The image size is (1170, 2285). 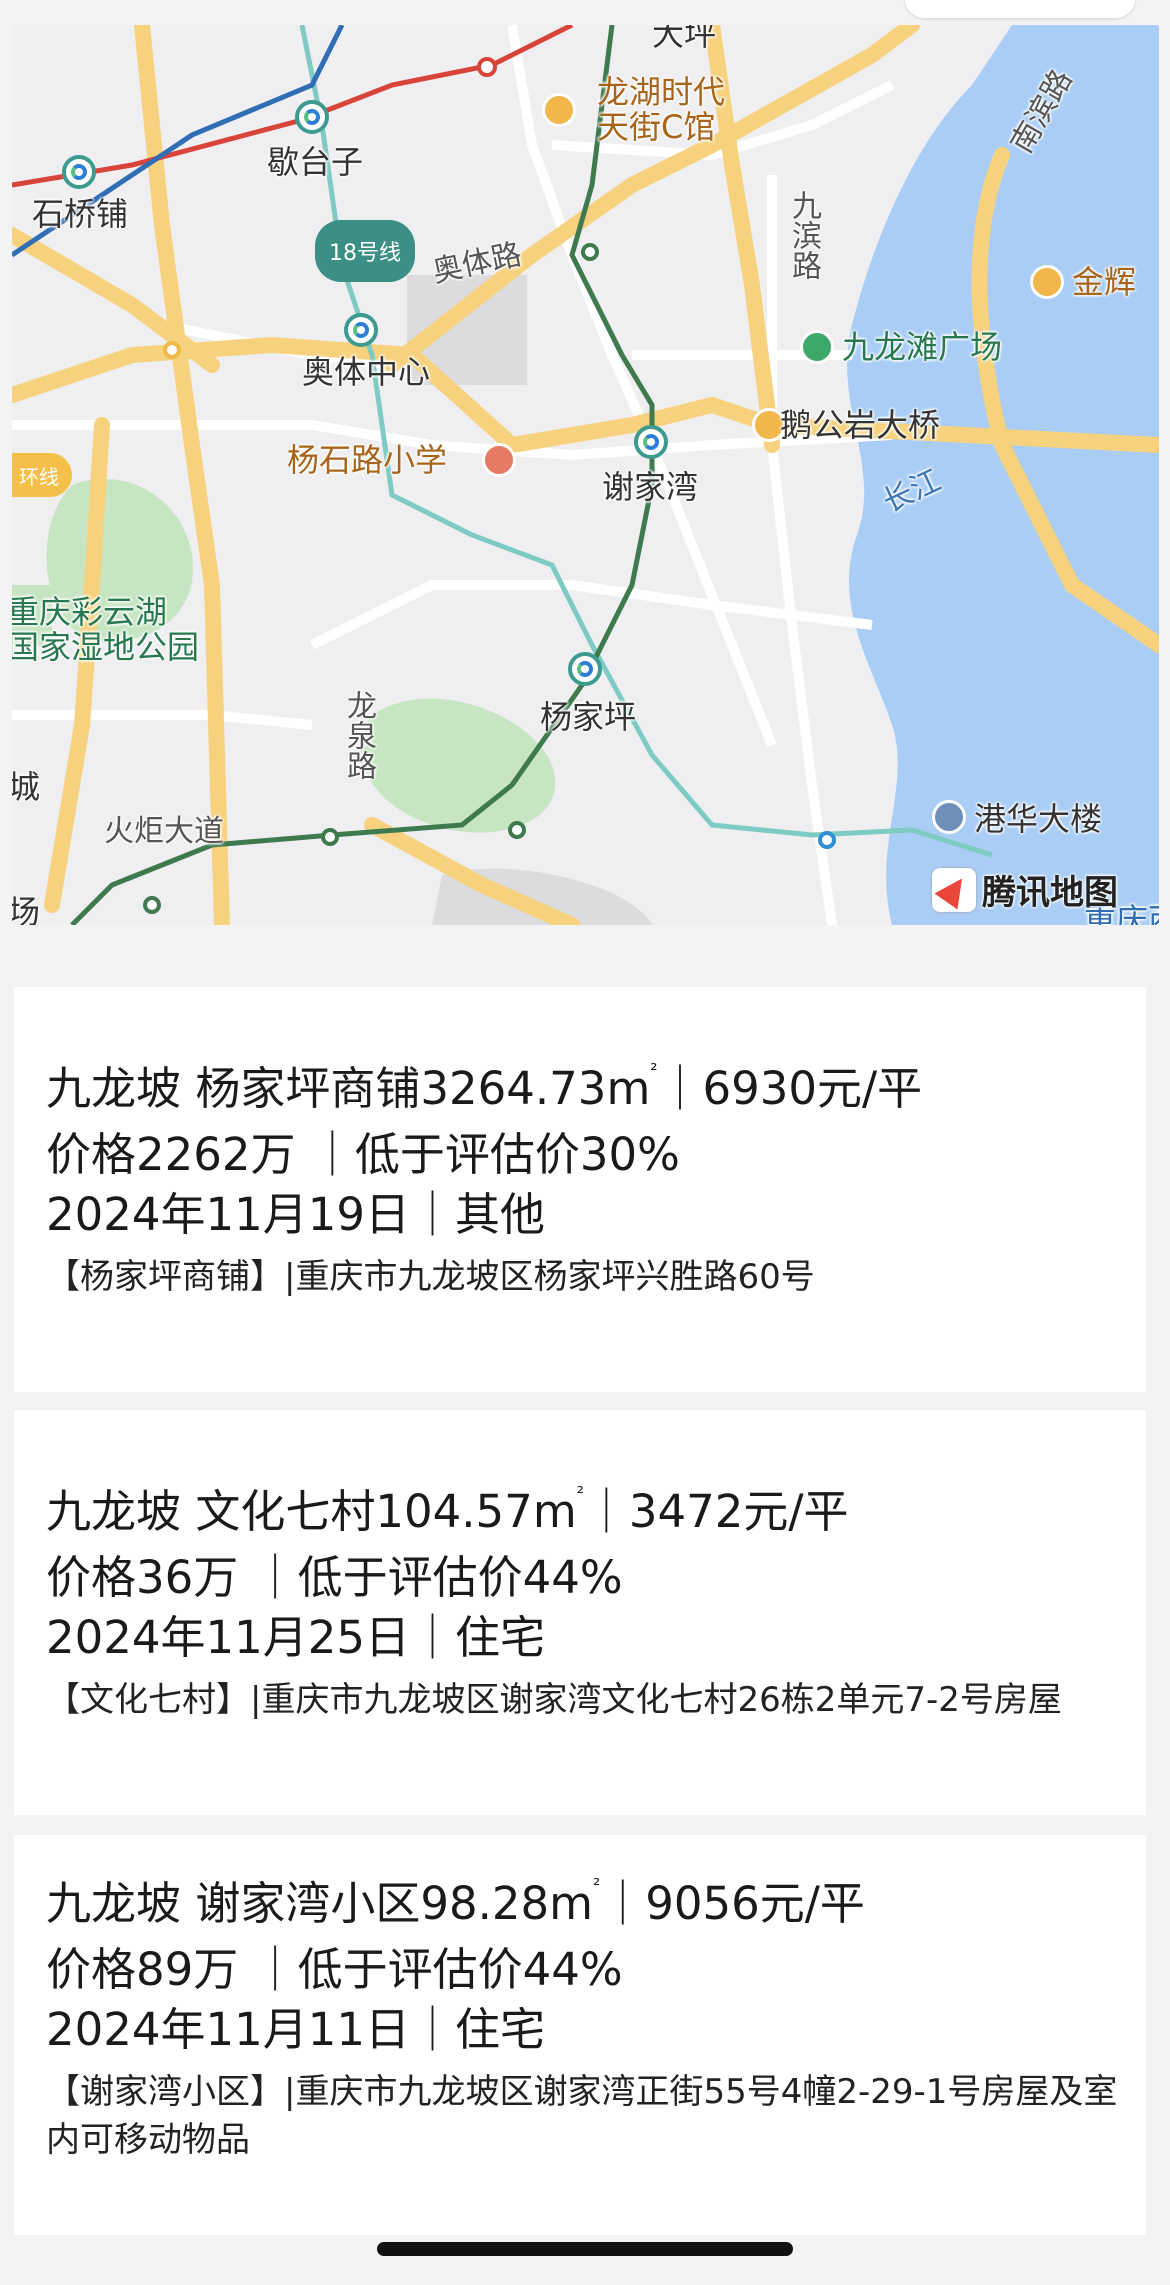 What do you see at coordinates (1050, 893) in the screenshot?
I see `logo-text: 腾讯地图` at bounding box center [1050, 893].